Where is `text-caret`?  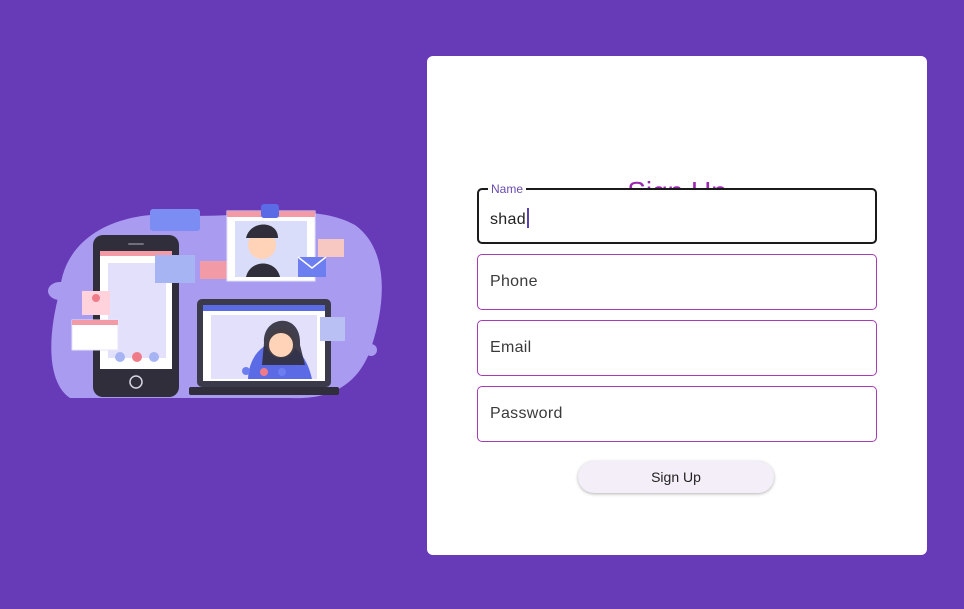
text-caret is located at coordinates (527, 218).